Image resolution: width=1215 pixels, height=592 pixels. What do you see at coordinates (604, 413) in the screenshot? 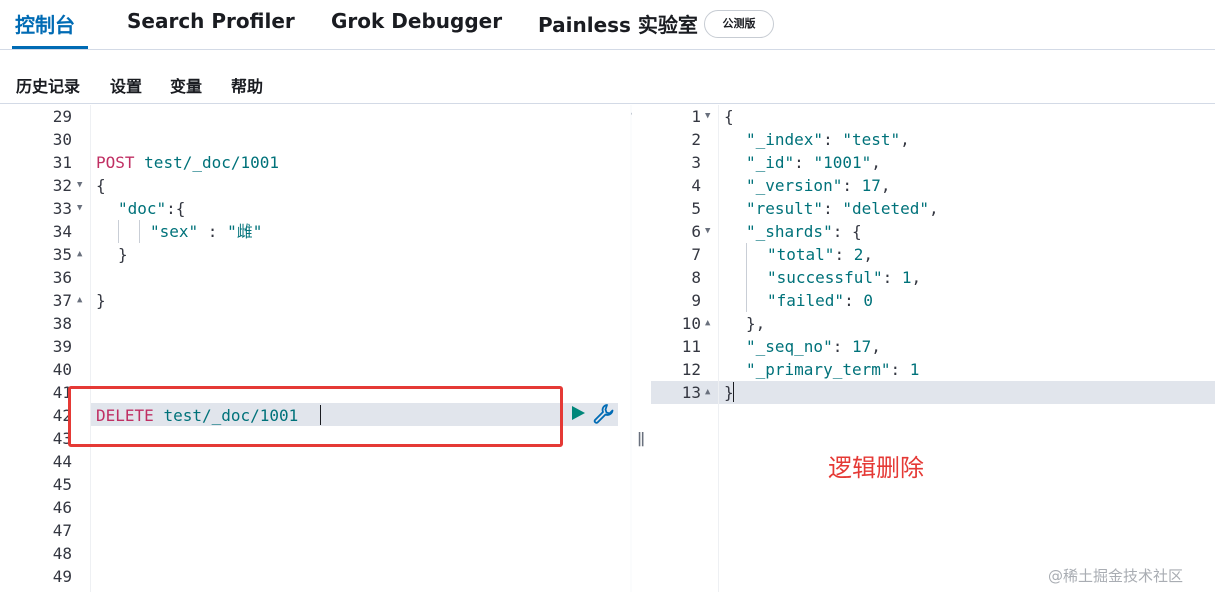
I see `wrench-icon` at bounding box center [604, 413].